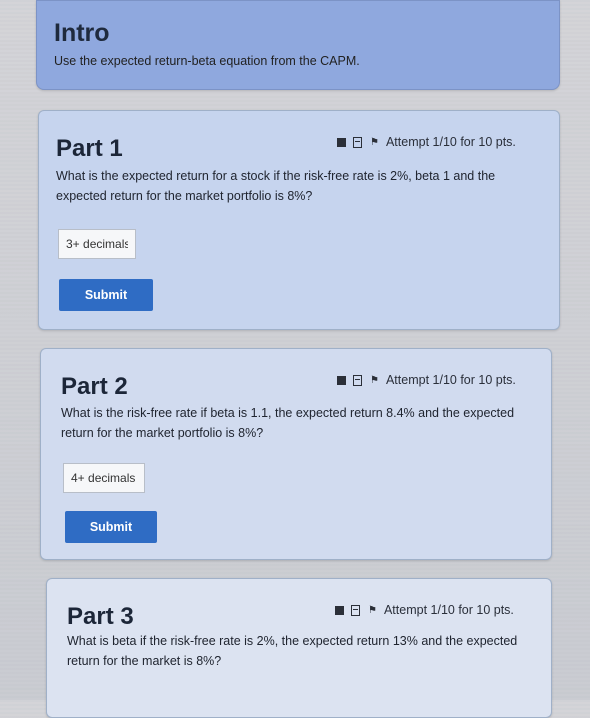 The width and height of the screenshot is (590, 718). Describe the element at coordinates (448, 610) in the screenshot. I see `part-3-attempt: Attempt 1/10 for 10 pts.` at that location.